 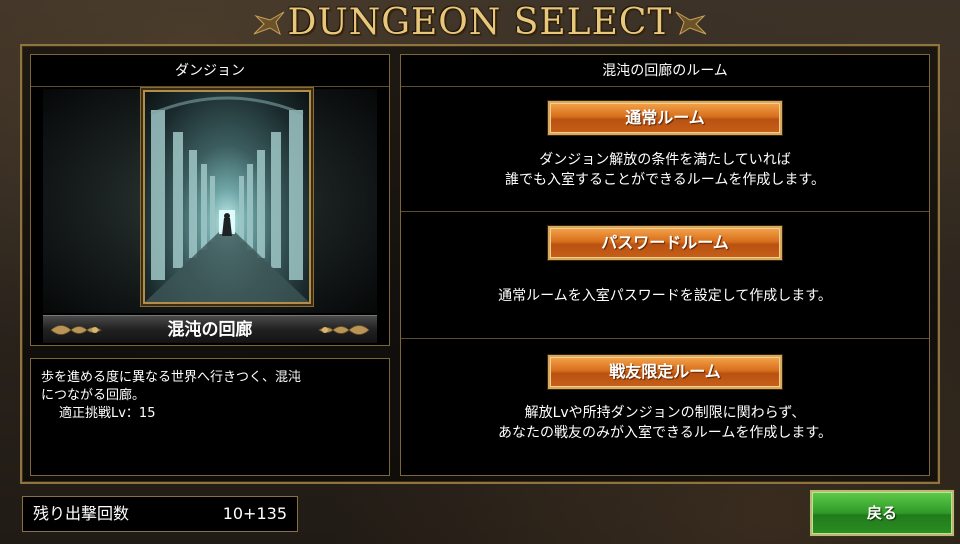 I want to click on page-title: DUNGEON SELECT, so click(x=480, y=22).